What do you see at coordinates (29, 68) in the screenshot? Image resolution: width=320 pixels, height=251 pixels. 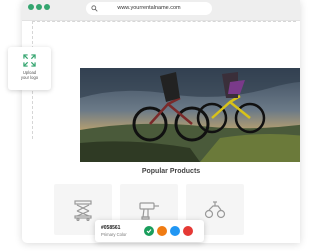 I see `upload-logo-card: Upload your logo` at bounding box center [29, 68].